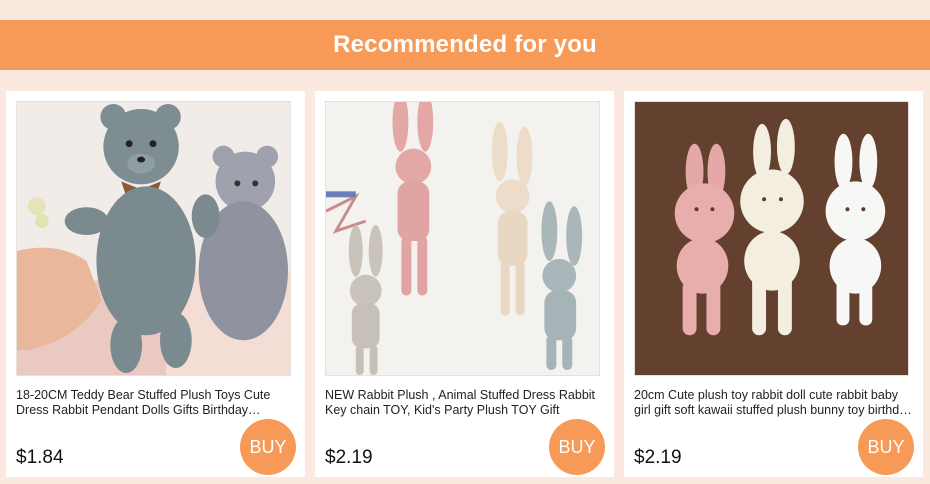  I want to click on section-title: Recommended for you, so click(465, 44).